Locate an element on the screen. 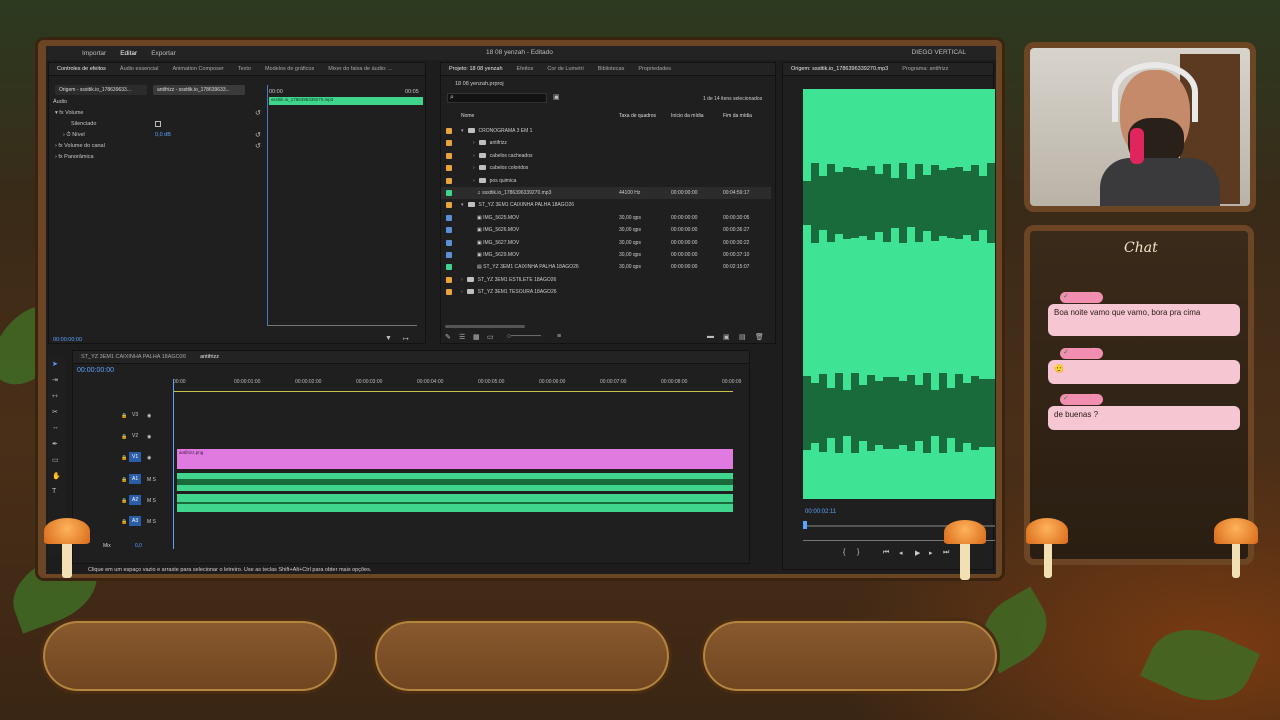 The image size is (1280, 720). razor-tool-icon: ✂ is located at coordinates (55, 412).